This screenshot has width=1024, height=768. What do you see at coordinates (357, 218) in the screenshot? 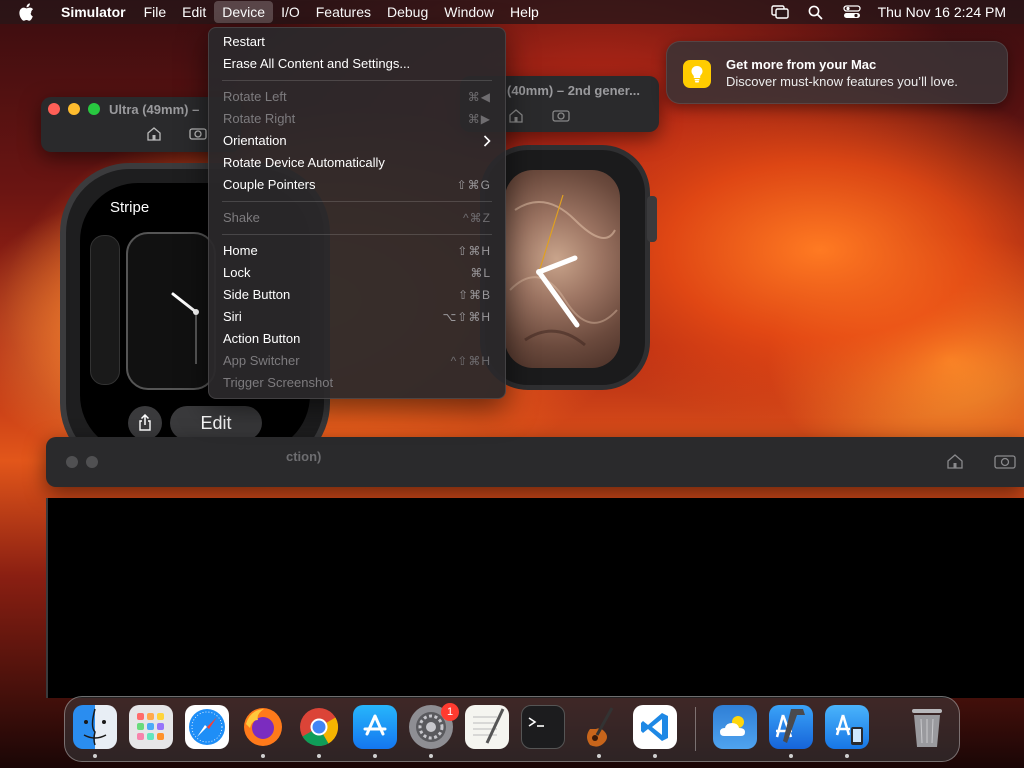
I see `menu-item-shake: Shake ^⌘Z` at bounding box center [357, 218].